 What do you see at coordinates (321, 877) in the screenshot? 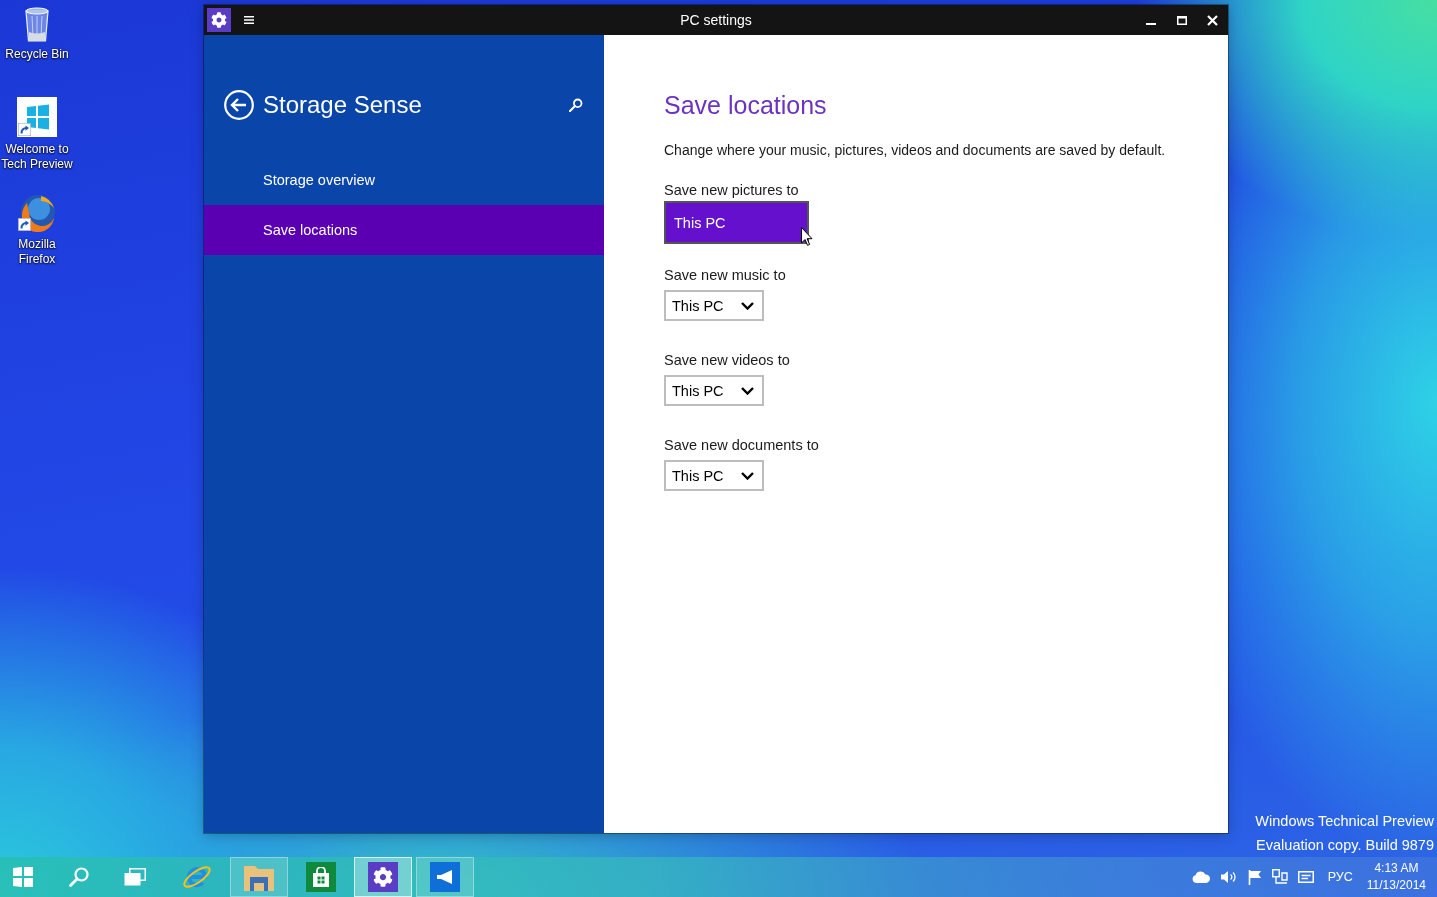
I see `shopping-bag-icon` at bounding box center [321, 877].